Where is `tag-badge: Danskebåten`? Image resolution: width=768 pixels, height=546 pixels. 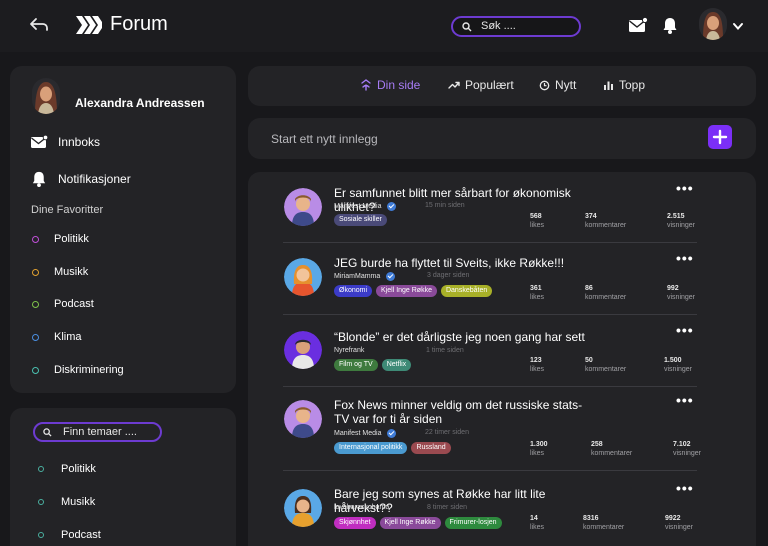
tag-badge: Danskebåten is located at coordinates (466, 291).